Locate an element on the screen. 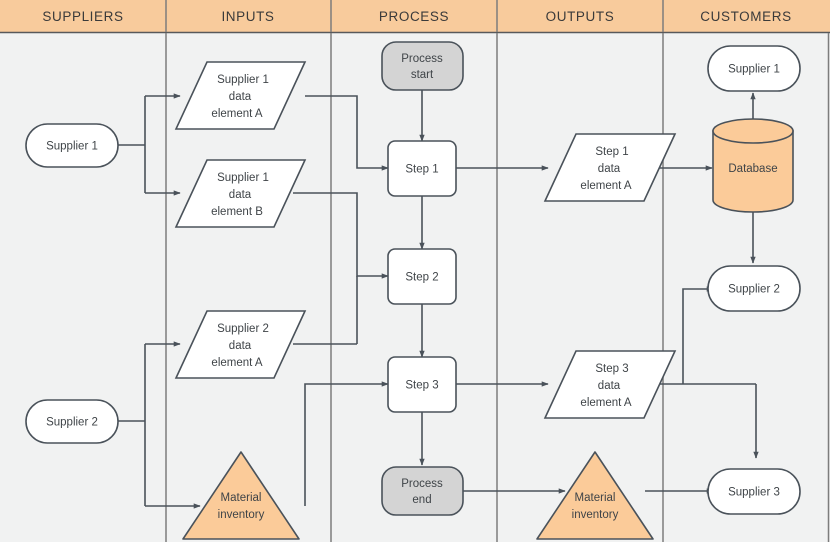 The image size is (830, 542). node-process-end: Process end is located at coordinates (422, 491).